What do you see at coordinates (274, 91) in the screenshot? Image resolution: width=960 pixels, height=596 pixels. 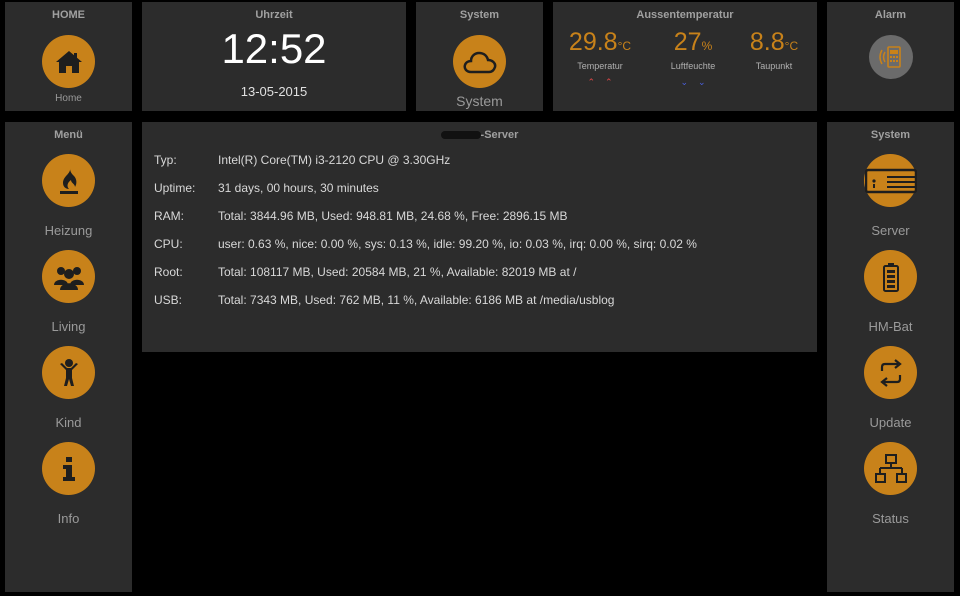 I see `clock-date: 13-05-2015` at bounding box center [274, 91].